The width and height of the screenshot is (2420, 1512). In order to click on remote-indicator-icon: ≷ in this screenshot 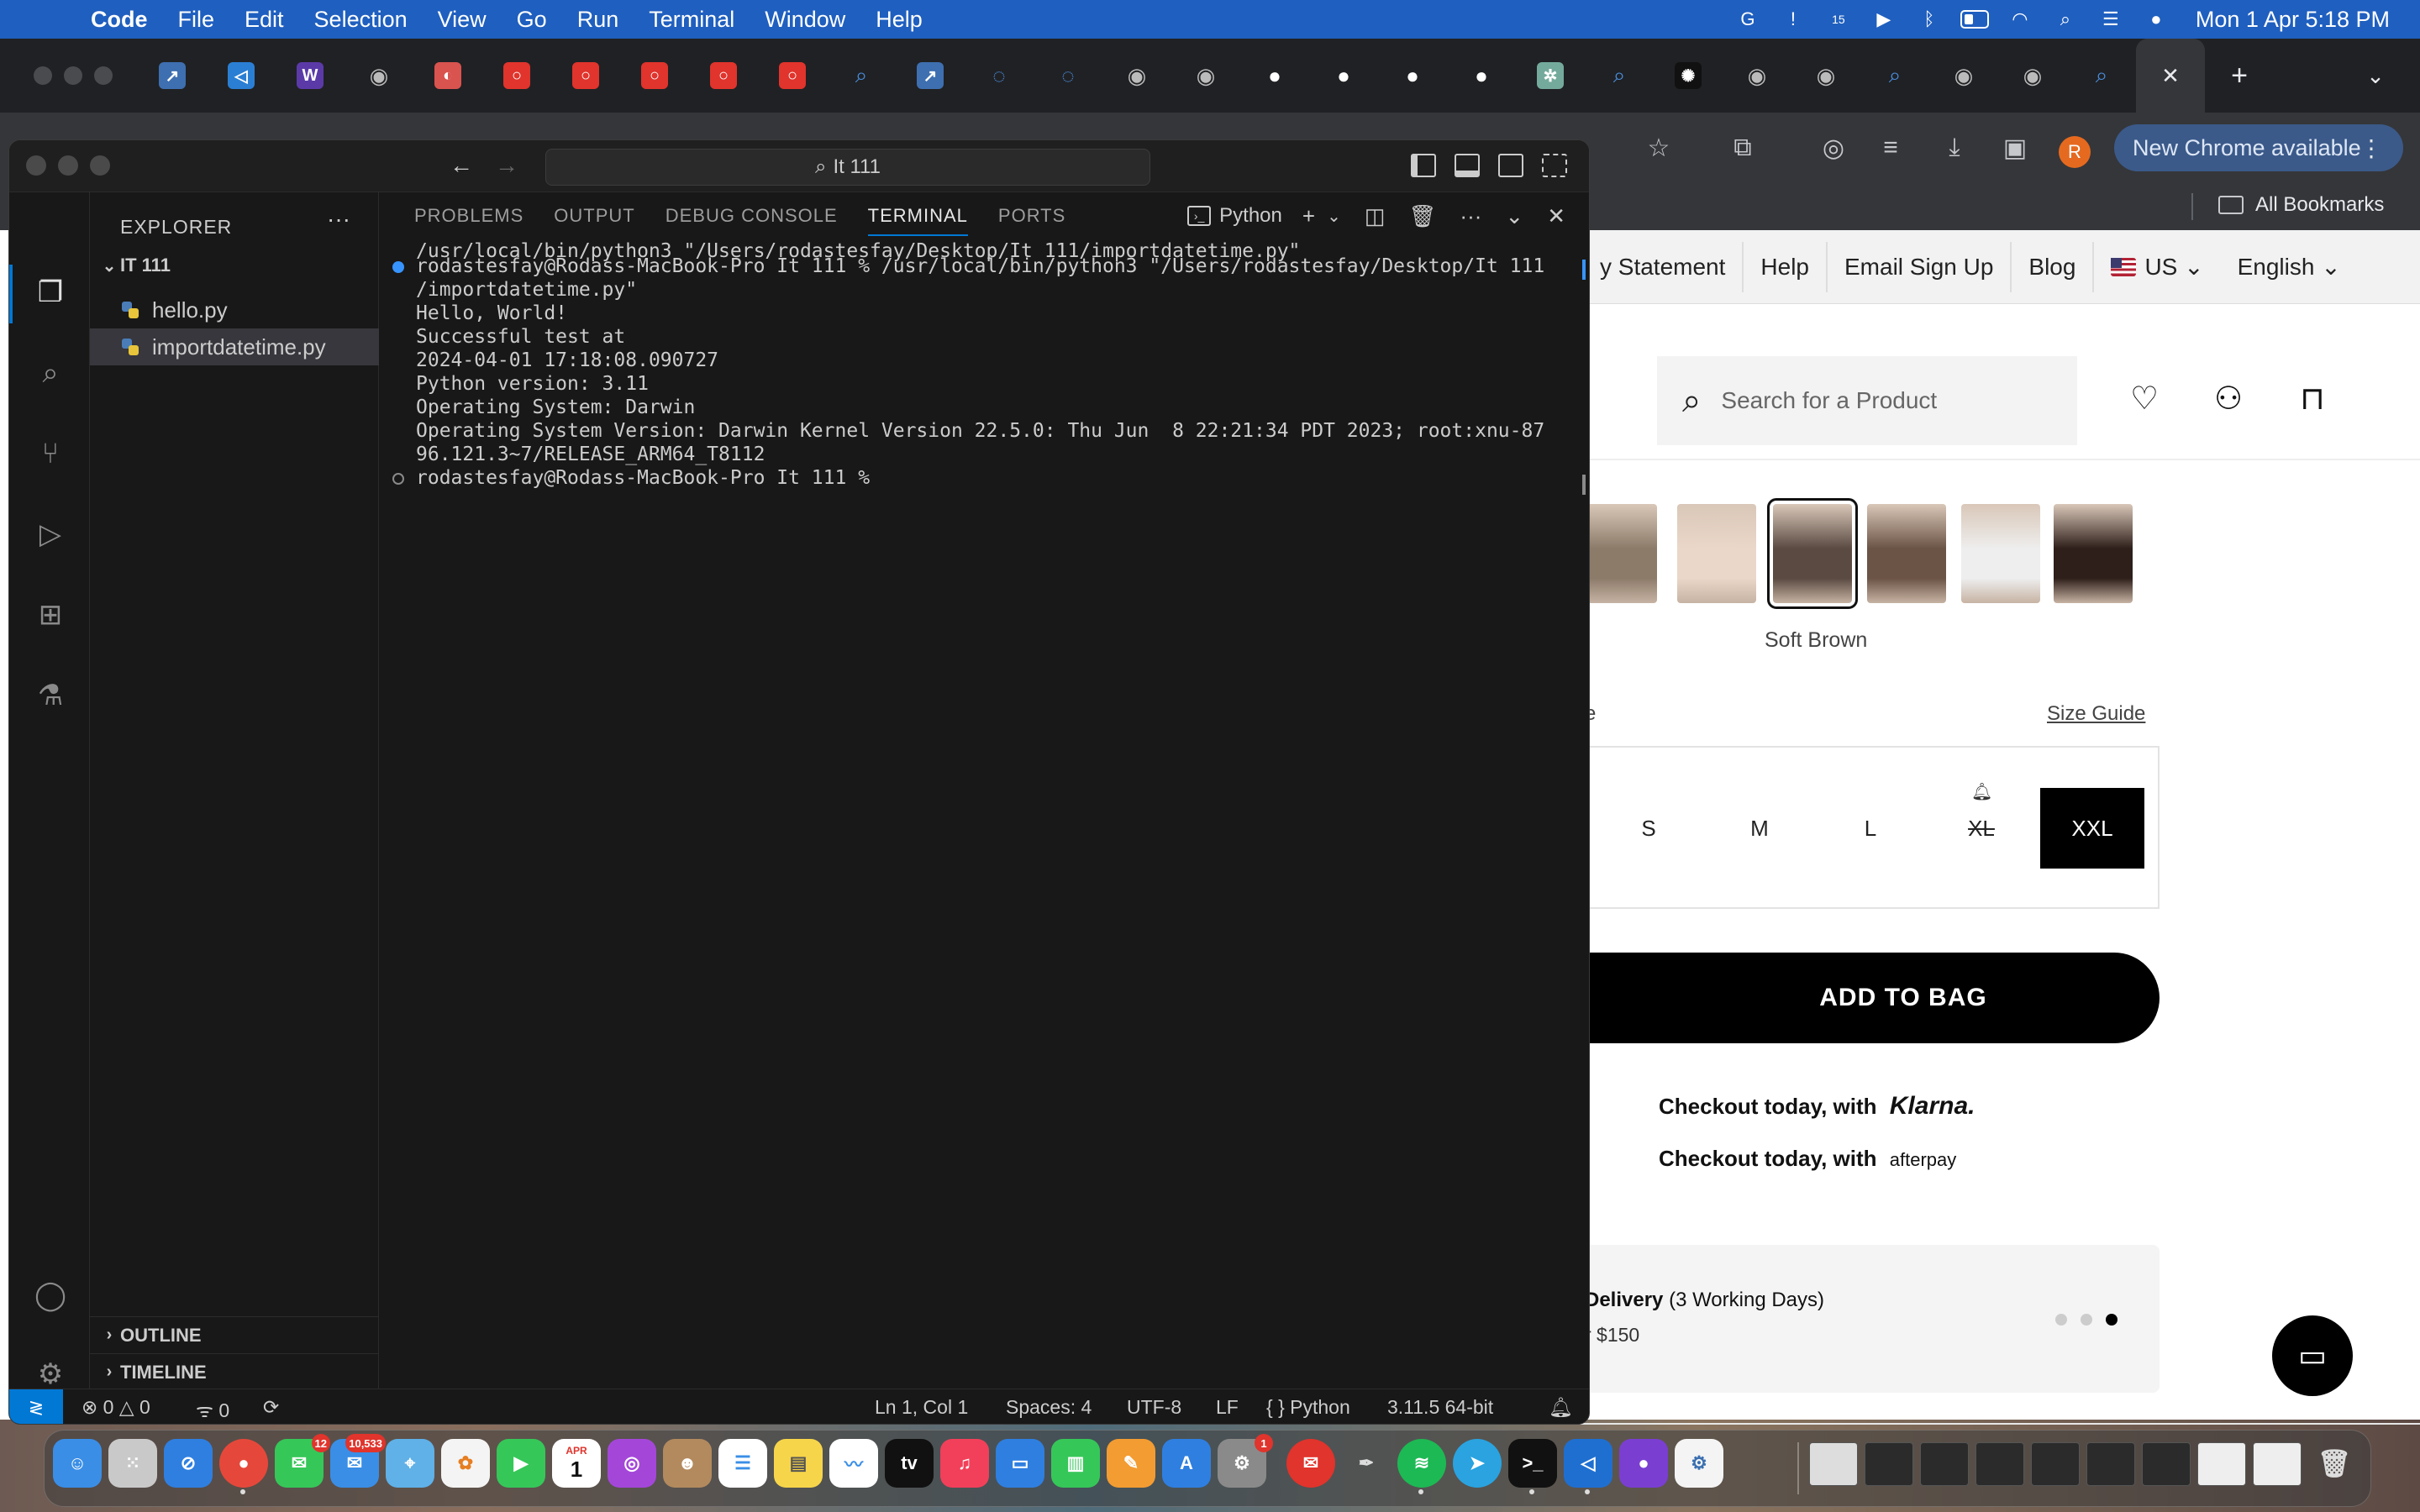, I will do `click(36, 1406)`.